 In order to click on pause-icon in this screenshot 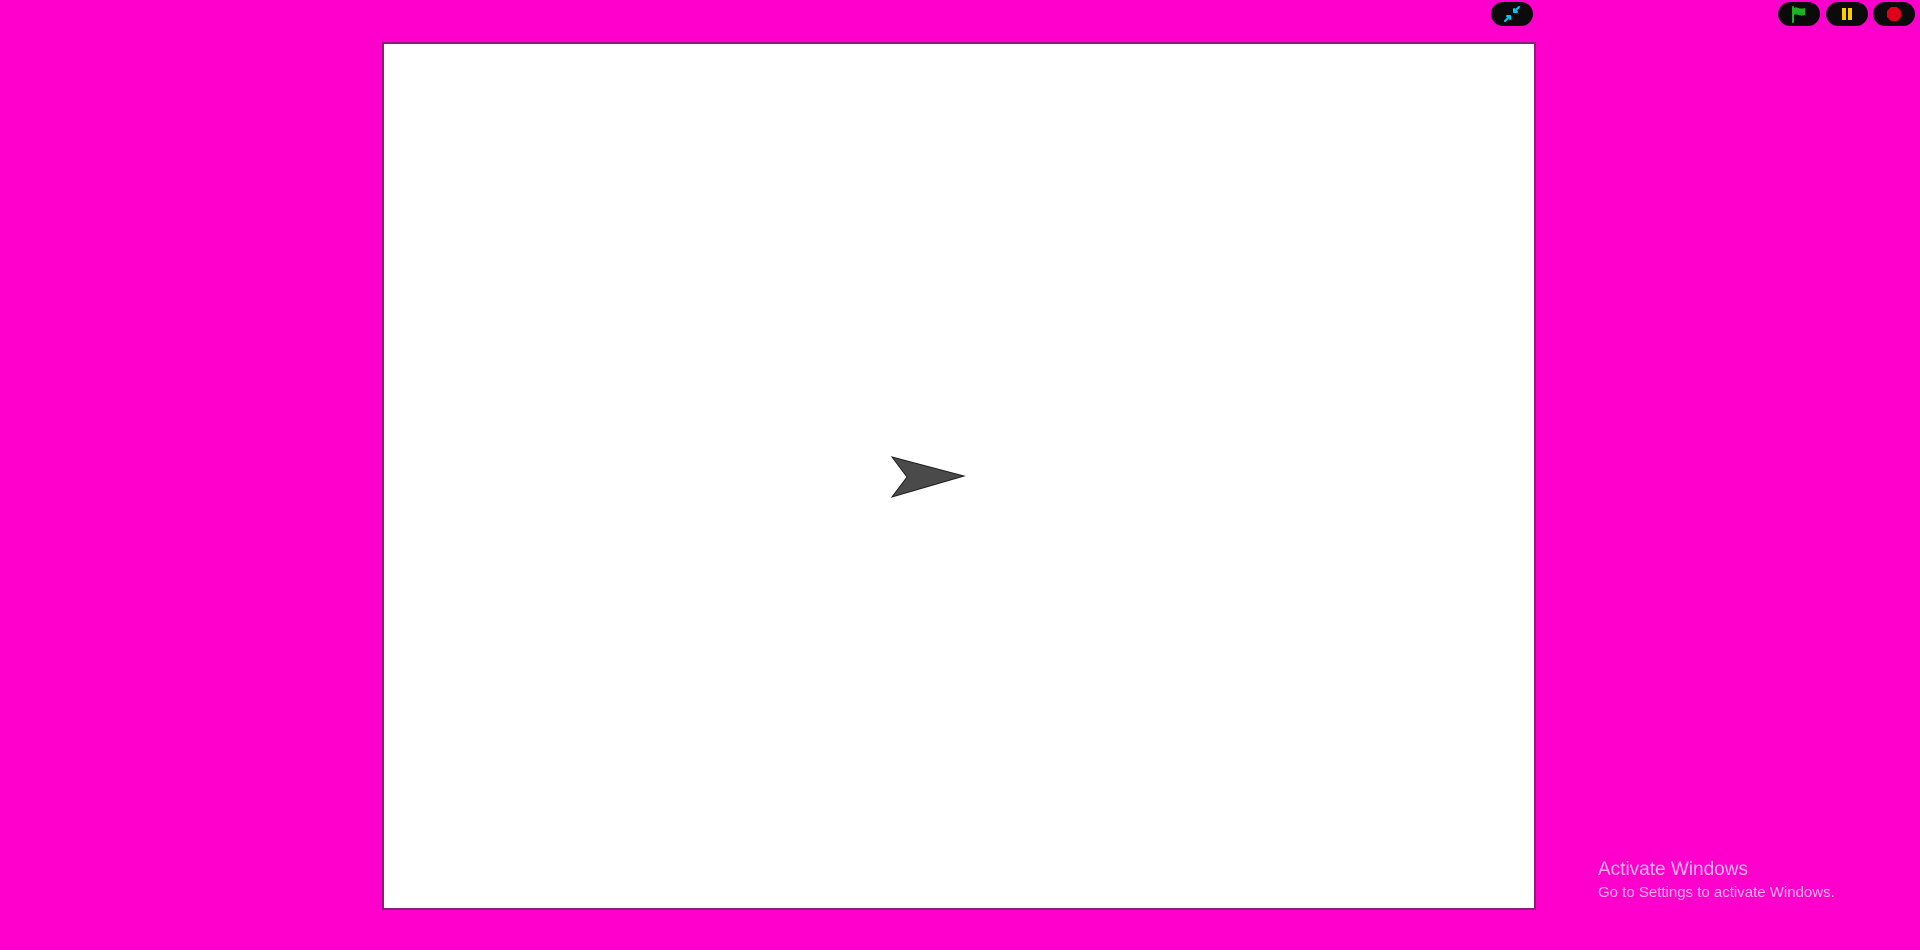, I will do `click(1847, 14)`.